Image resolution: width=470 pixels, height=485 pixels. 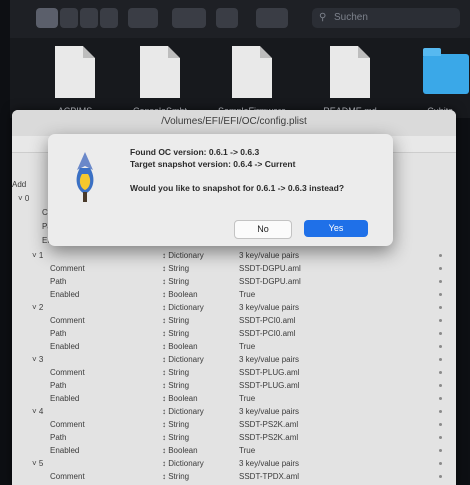 I want to click on list-view-button, so click(x=69, y=18).